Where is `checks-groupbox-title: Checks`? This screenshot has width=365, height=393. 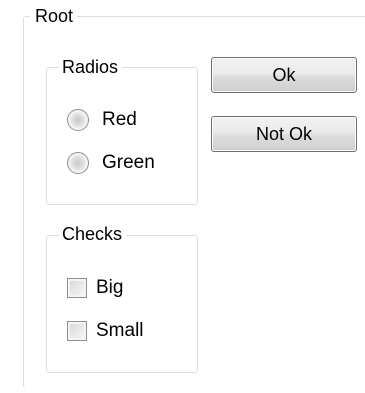 checks-groupbox-title: Checks is located at coordinates (93, 234).